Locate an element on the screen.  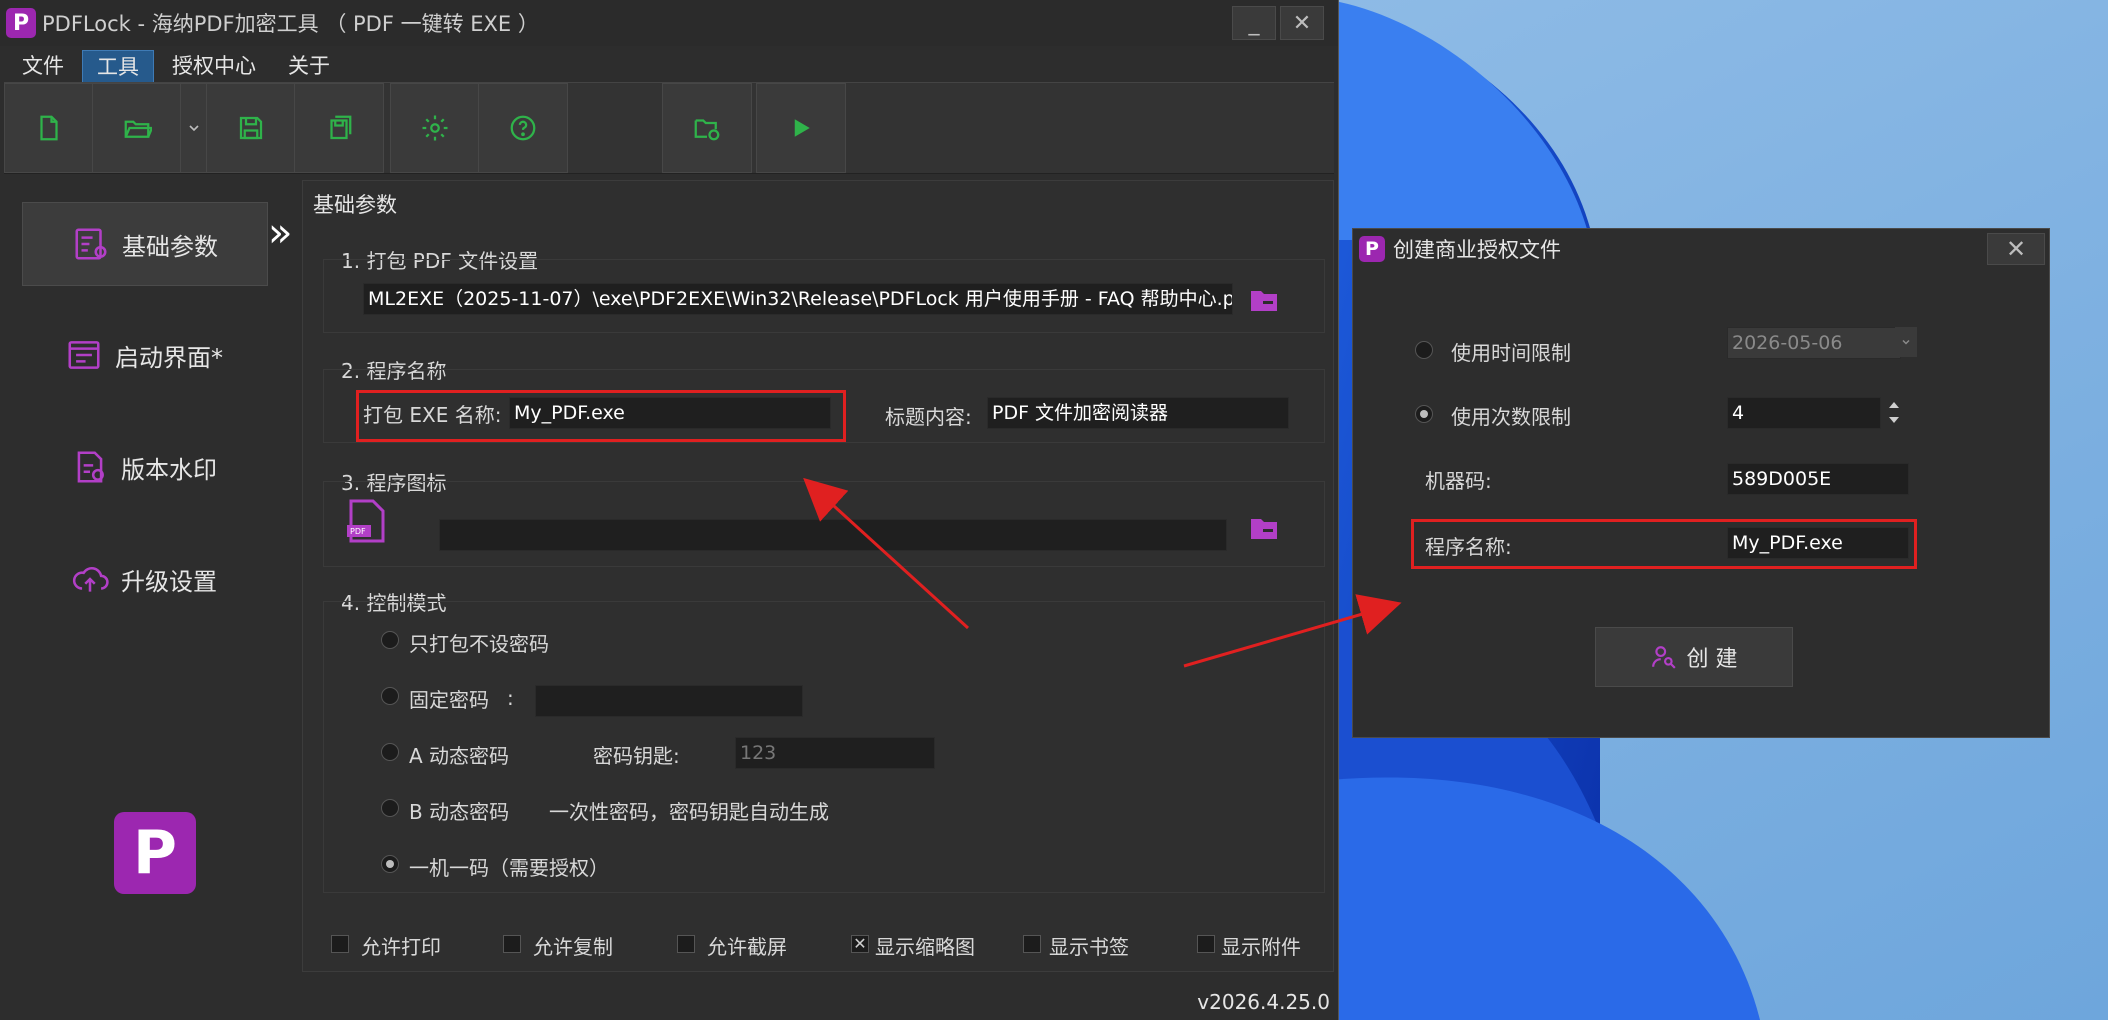
save-as-icon is located at coordinates (341, 127).